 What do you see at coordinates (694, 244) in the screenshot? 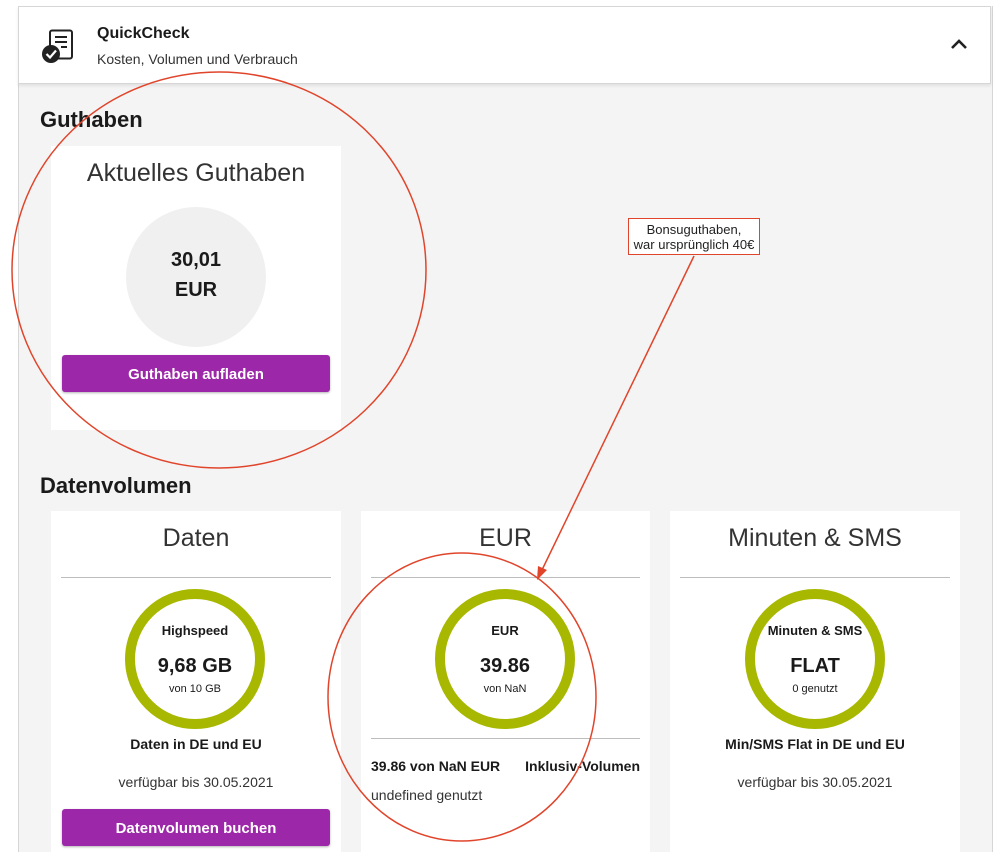
I see `annotation-line-2: war ursprünglich 40€` at bounding box center [694, 244].